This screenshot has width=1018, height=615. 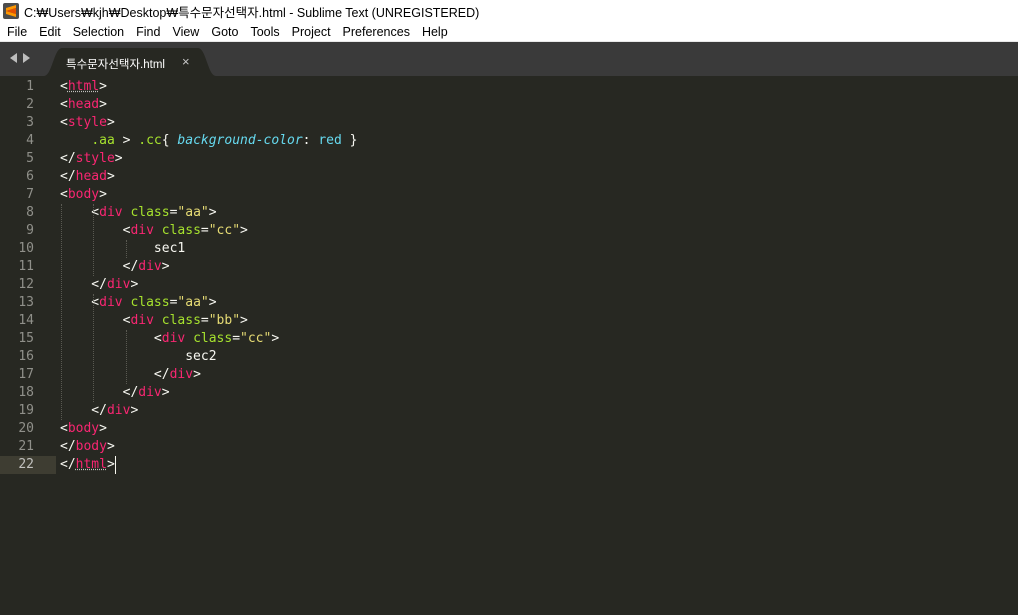 What do you see at coordinates (26, 58) in the screenshot?
I see `arrow-right-icon` at bounding box center [26, 58].